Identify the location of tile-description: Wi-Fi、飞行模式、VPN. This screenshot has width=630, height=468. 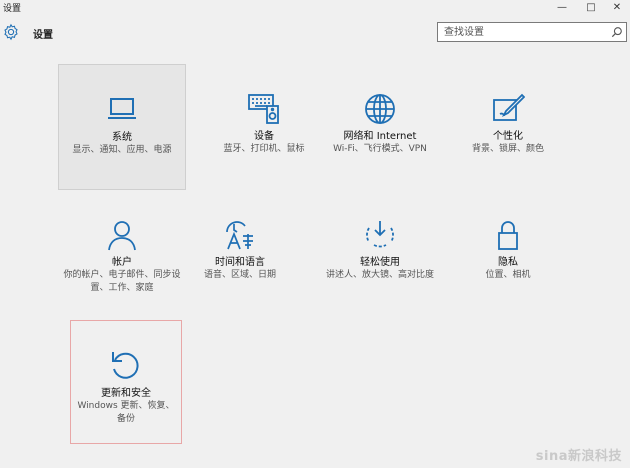
(380, 149).